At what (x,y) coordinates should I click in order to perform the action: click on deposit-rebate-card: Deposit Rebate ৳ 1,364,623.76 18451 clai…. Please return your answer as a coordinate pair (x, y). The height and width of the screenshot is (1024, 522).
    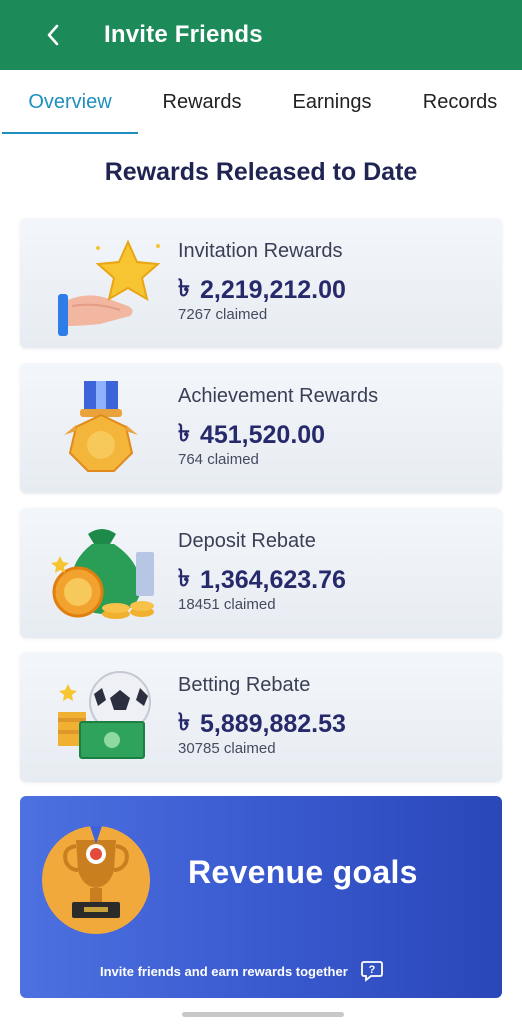
    Looking at the image, I should click on (261, 573).